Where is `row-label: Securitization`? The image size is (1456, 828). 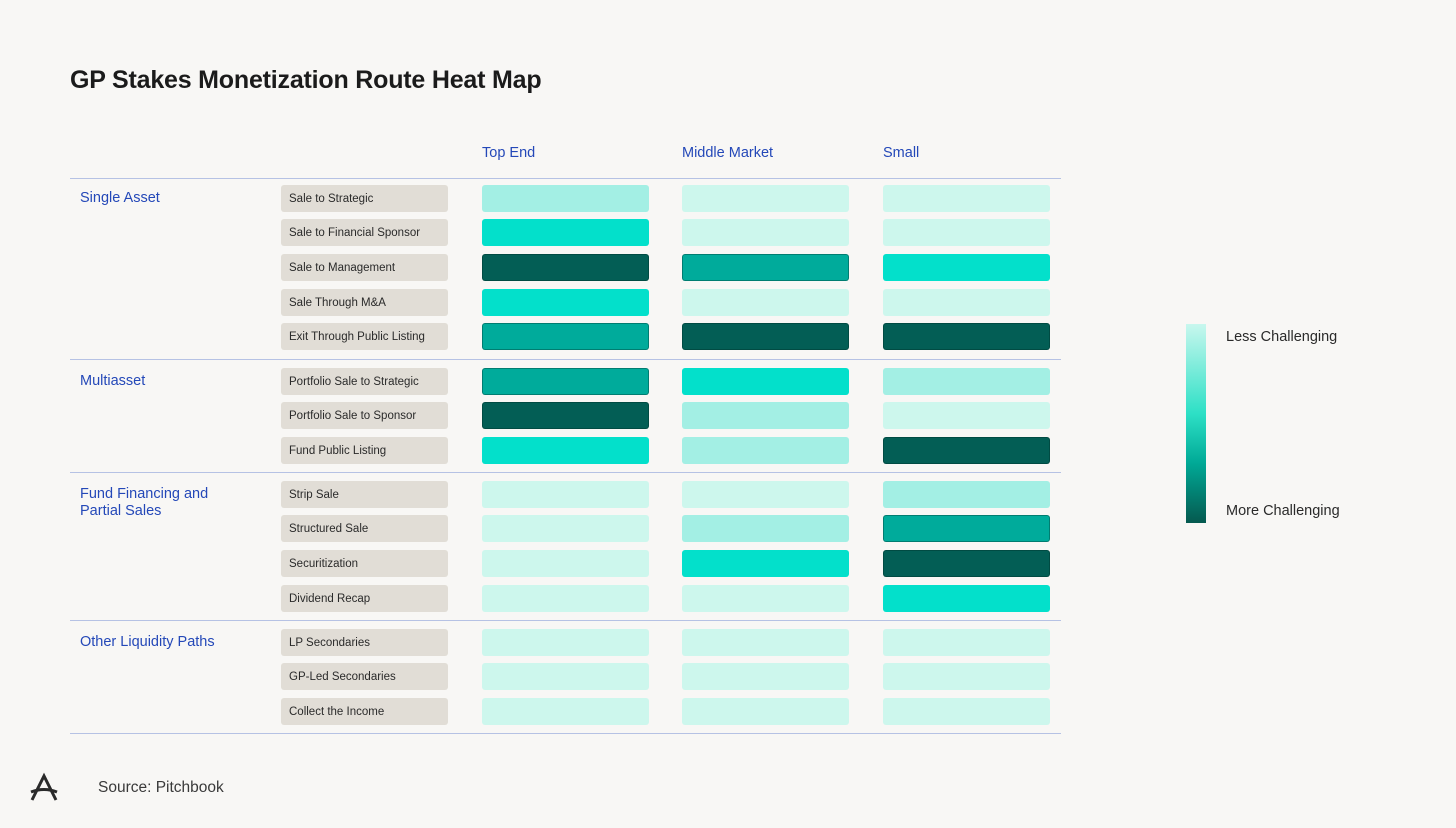
row-label: Securitization is located at coordinates (364, 563).